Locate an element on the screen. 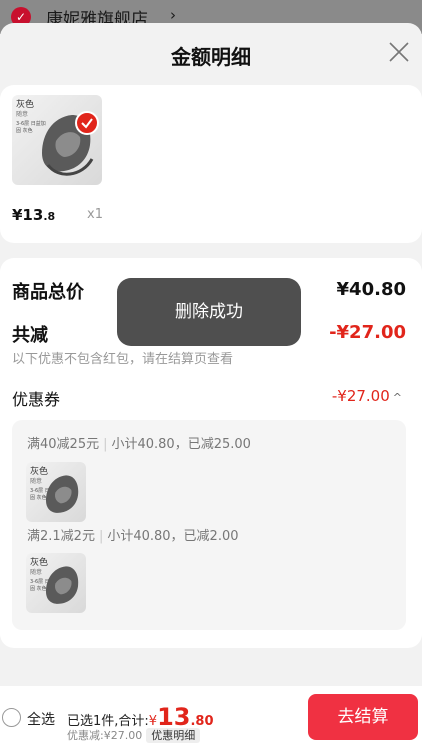 Image resolution: width=422 pixels, height=743 pixels. price-decimal: .8 is located at coordinates (49, 216).